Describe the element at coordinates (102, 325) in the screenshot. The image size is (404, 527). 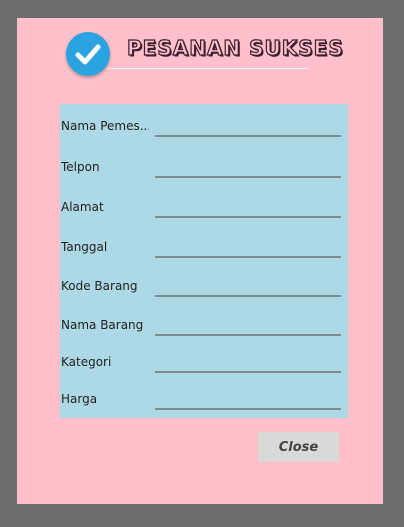
I see `field-label: Nama Barang` at that location.